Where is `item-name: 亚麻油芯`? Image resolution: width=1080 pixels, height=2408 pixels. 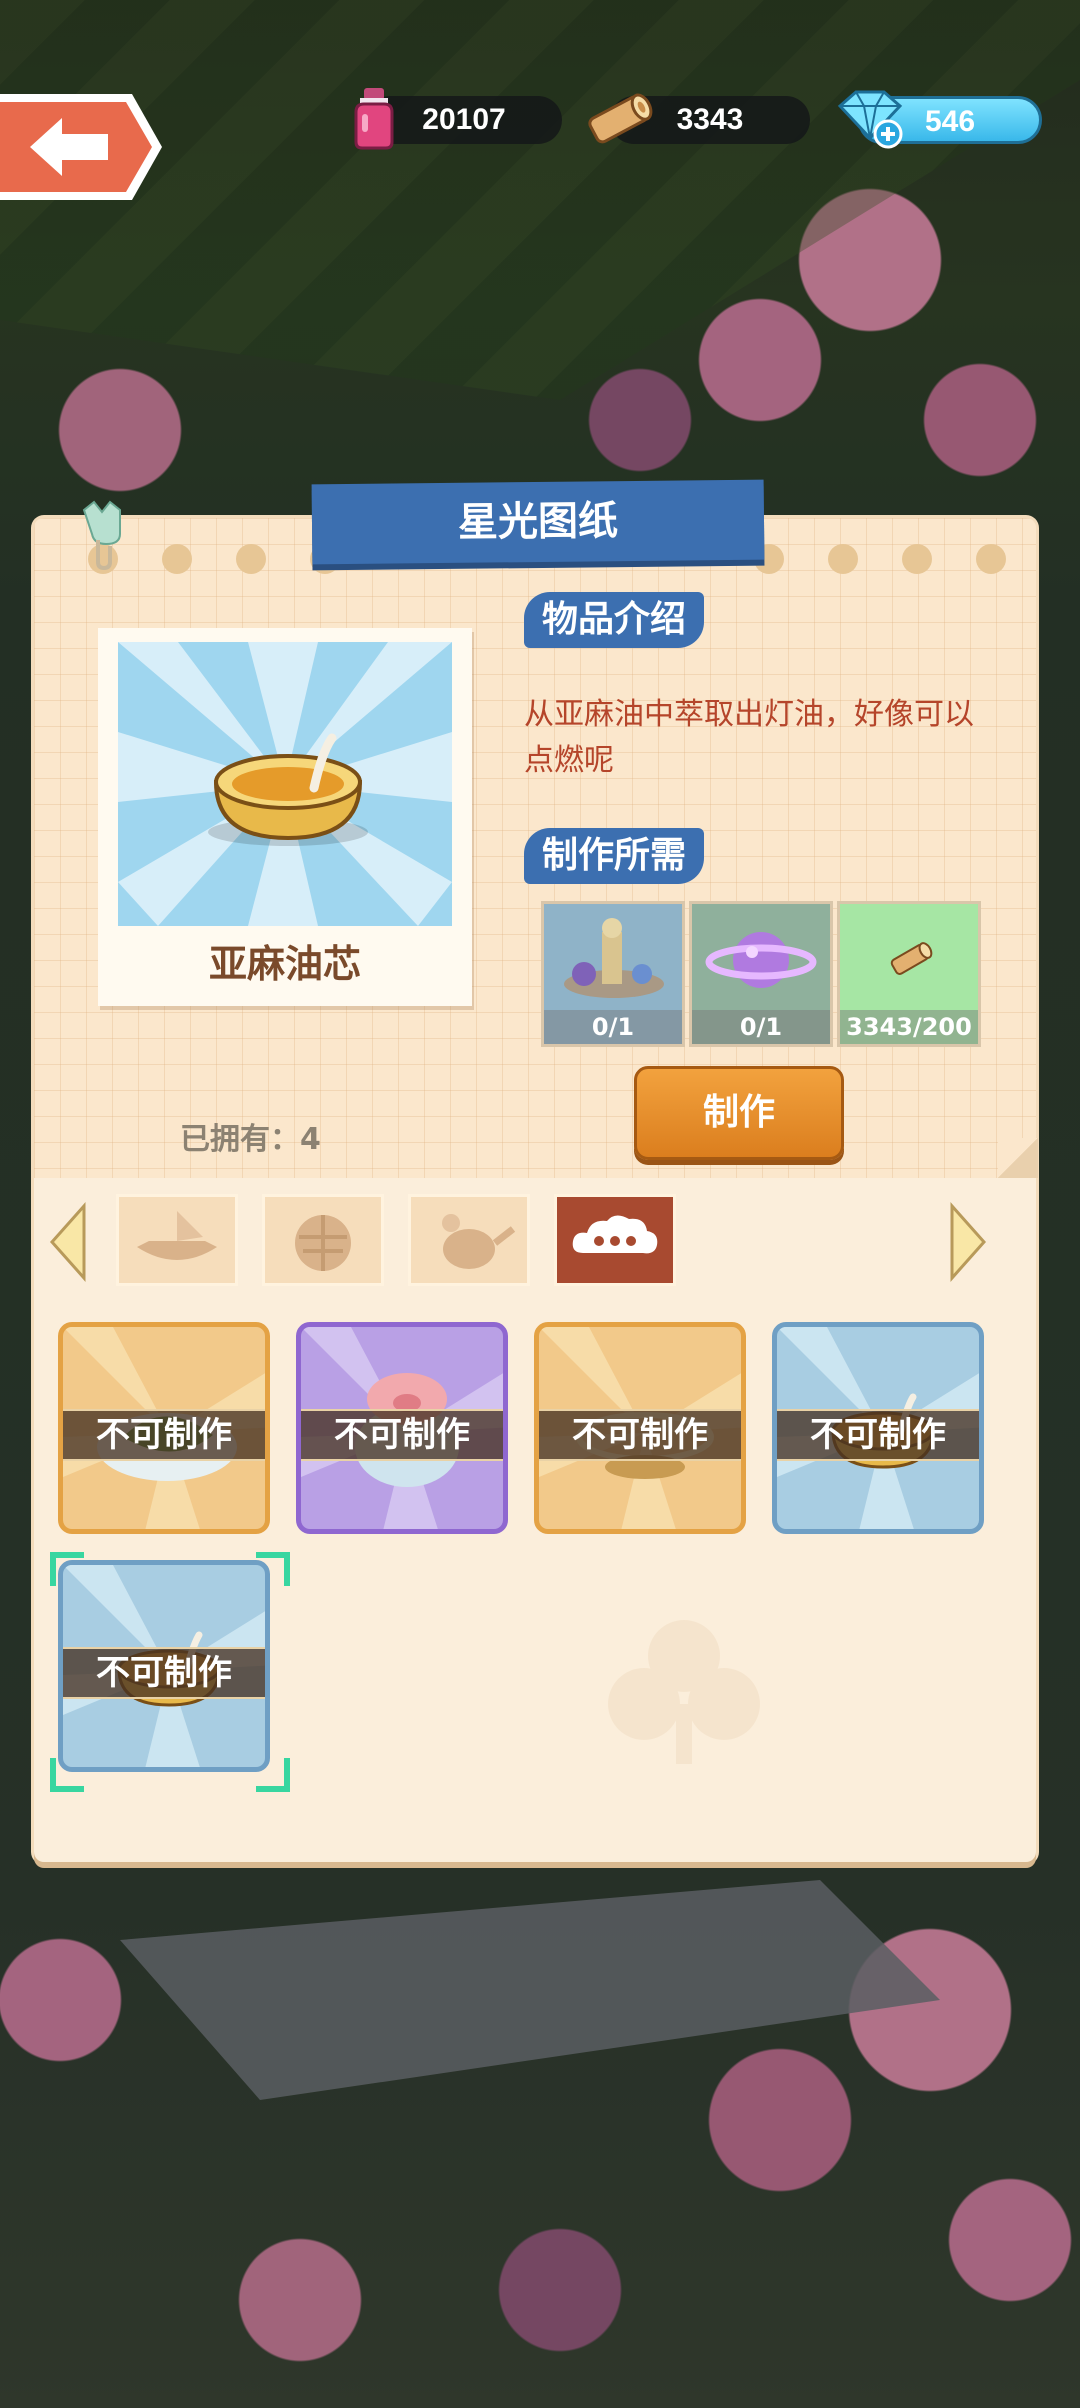
item-name: 亚麻油芯 is located at coordinates (284, 964).